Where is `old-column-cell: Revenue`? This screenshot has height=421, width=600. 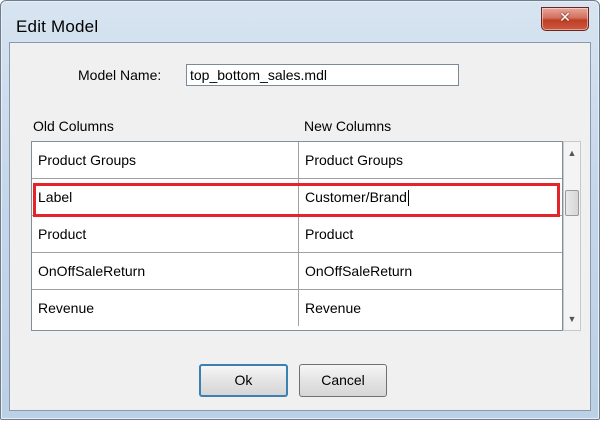 old-column-cell: Revenue is located at coordinates (165, 308).